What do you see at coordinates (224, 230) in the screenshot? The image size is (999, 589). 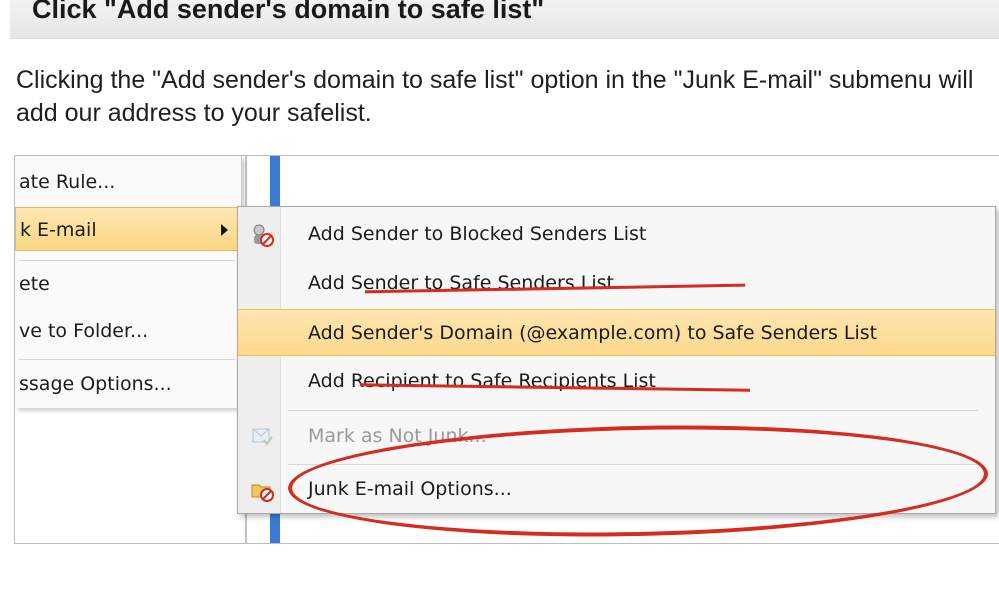 I see `submenu-arrow-icon` at bounding box center [224, 230].